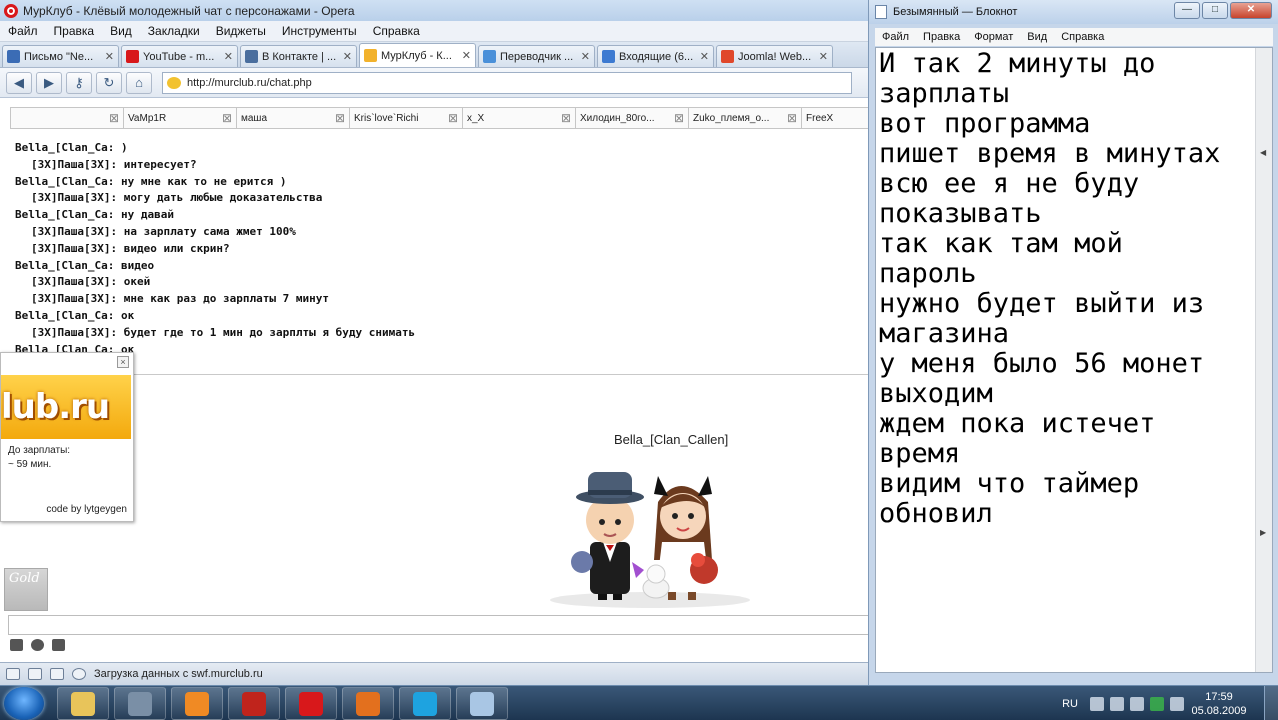 The width and height of the screenshot is (1278, 720). I want to click on language-indicator: RU, so click(1070, 704).